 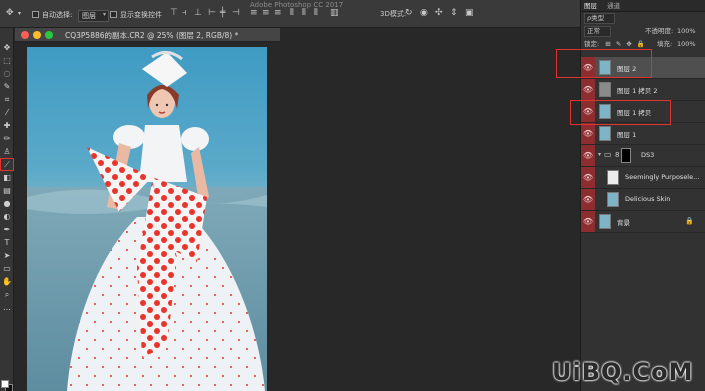 What do you see at coordinates (7, 255) in the screenshot?
I see `path-select-tool-icon: ➤` at bounding box center [7, 255].